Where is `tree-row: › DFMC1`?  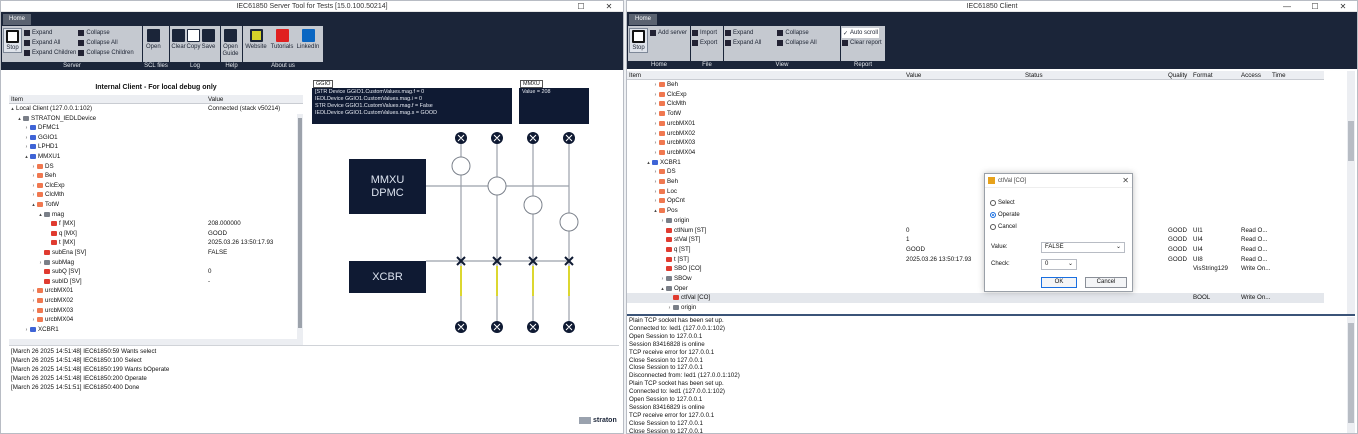 tree-row: › DFMC1 is located at coordinates (41, 128).